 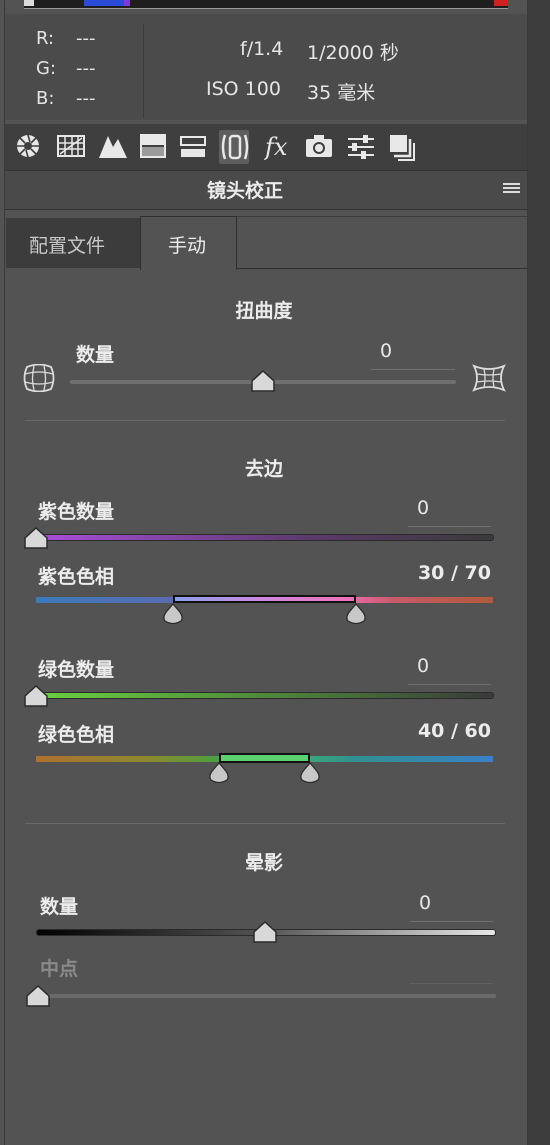 I want to click on right-scroll-gutter, so click(x=539, y=572).